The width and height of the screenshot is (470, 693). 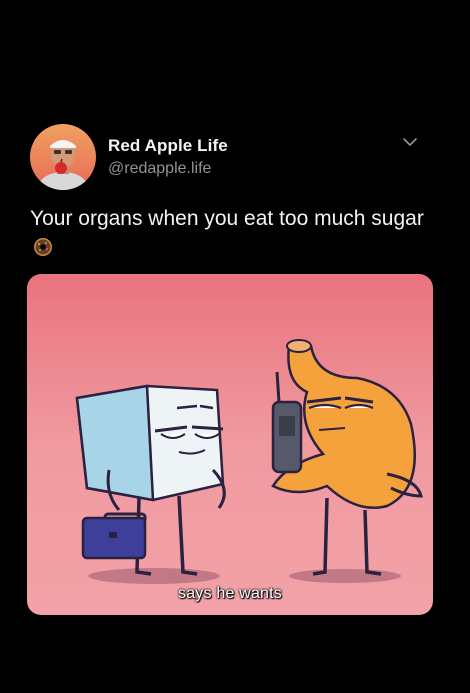 I want to click on author-handle: @redapple.life, so click(x=159, y=169).